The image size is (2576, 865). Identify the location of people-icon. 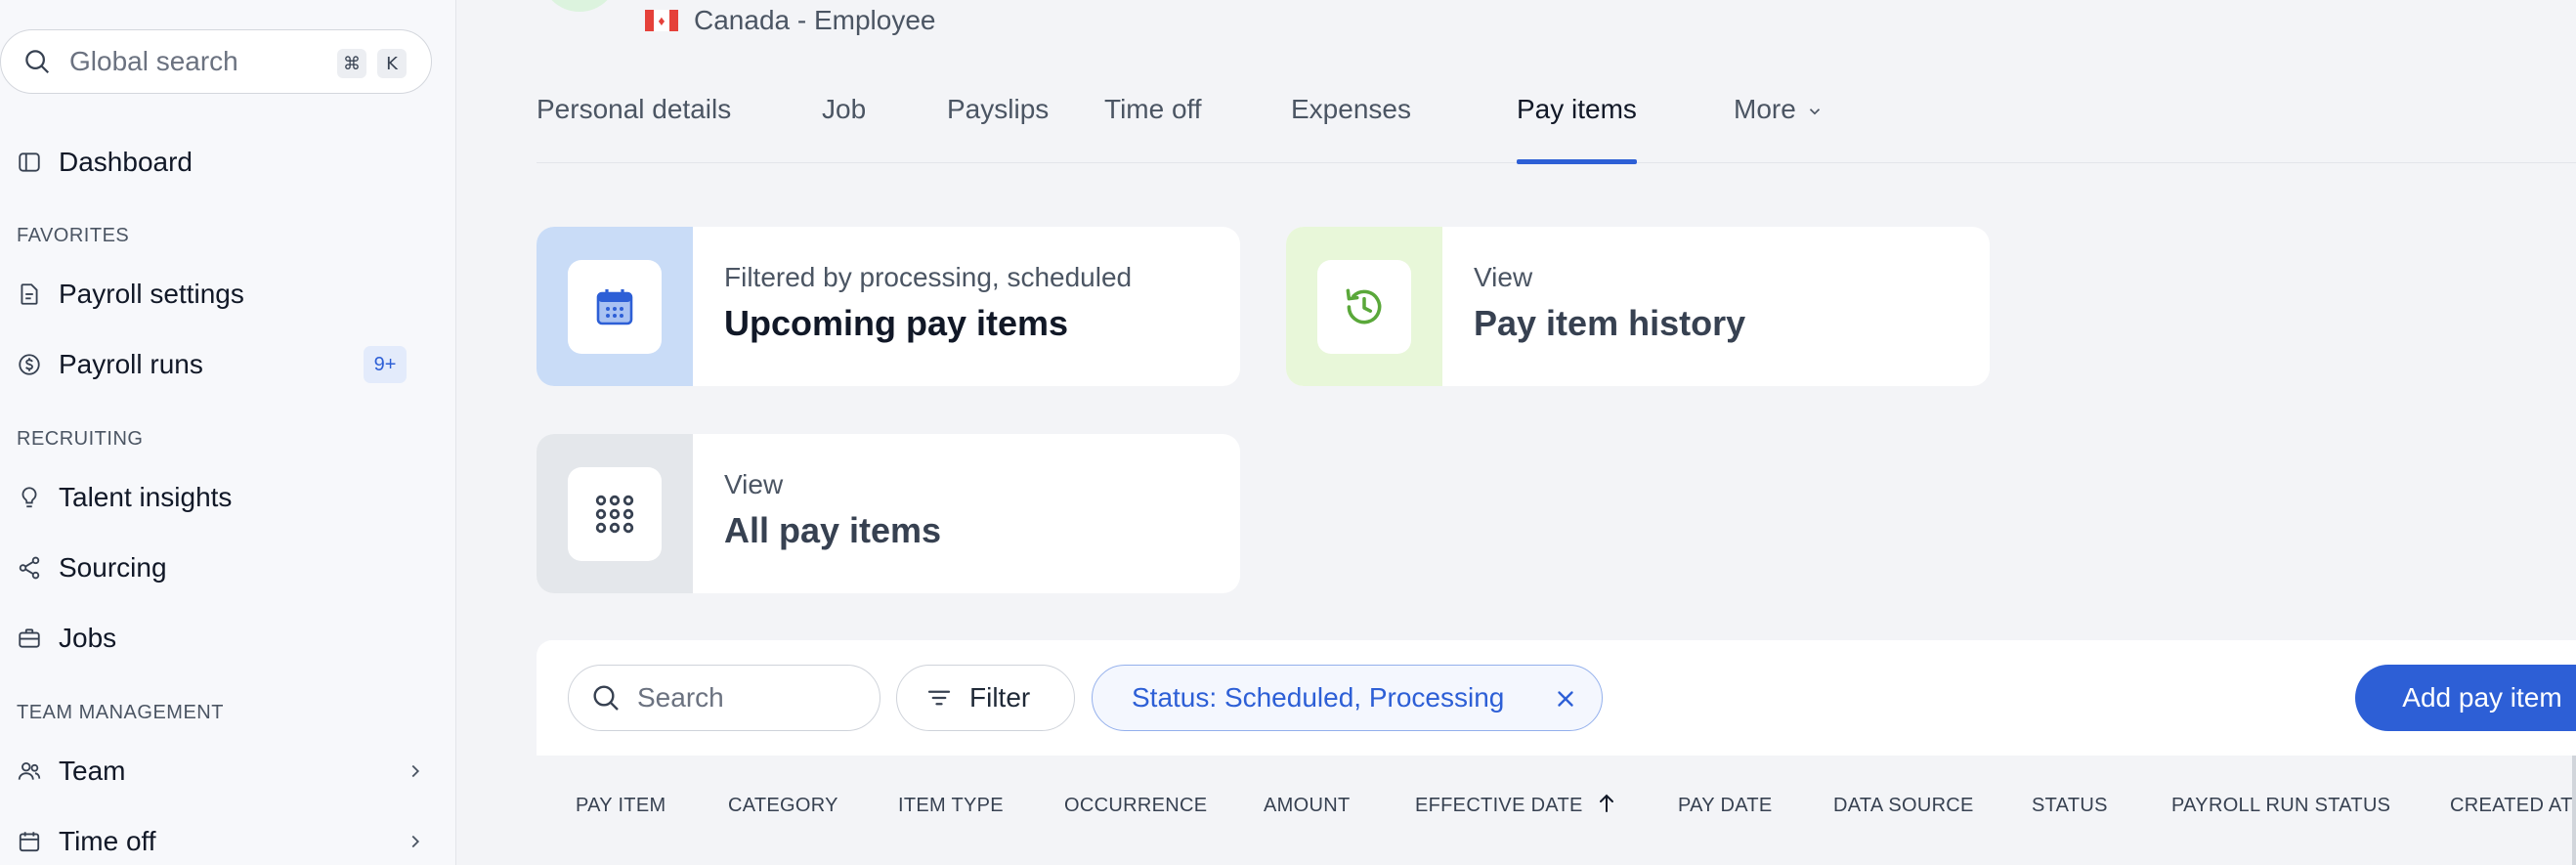
(30, 771).